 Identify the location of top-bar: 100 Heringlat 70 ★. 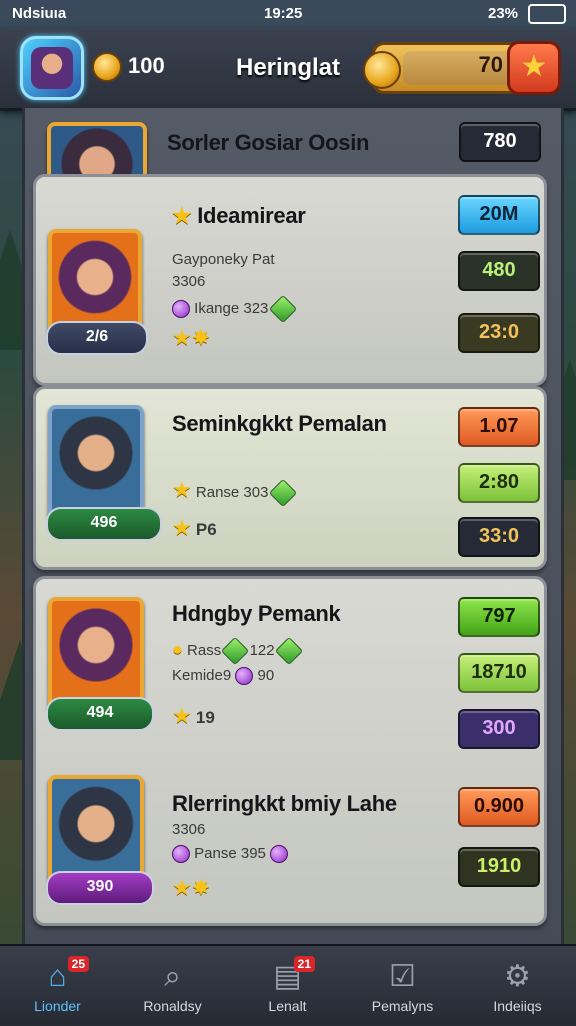
(288, 69).